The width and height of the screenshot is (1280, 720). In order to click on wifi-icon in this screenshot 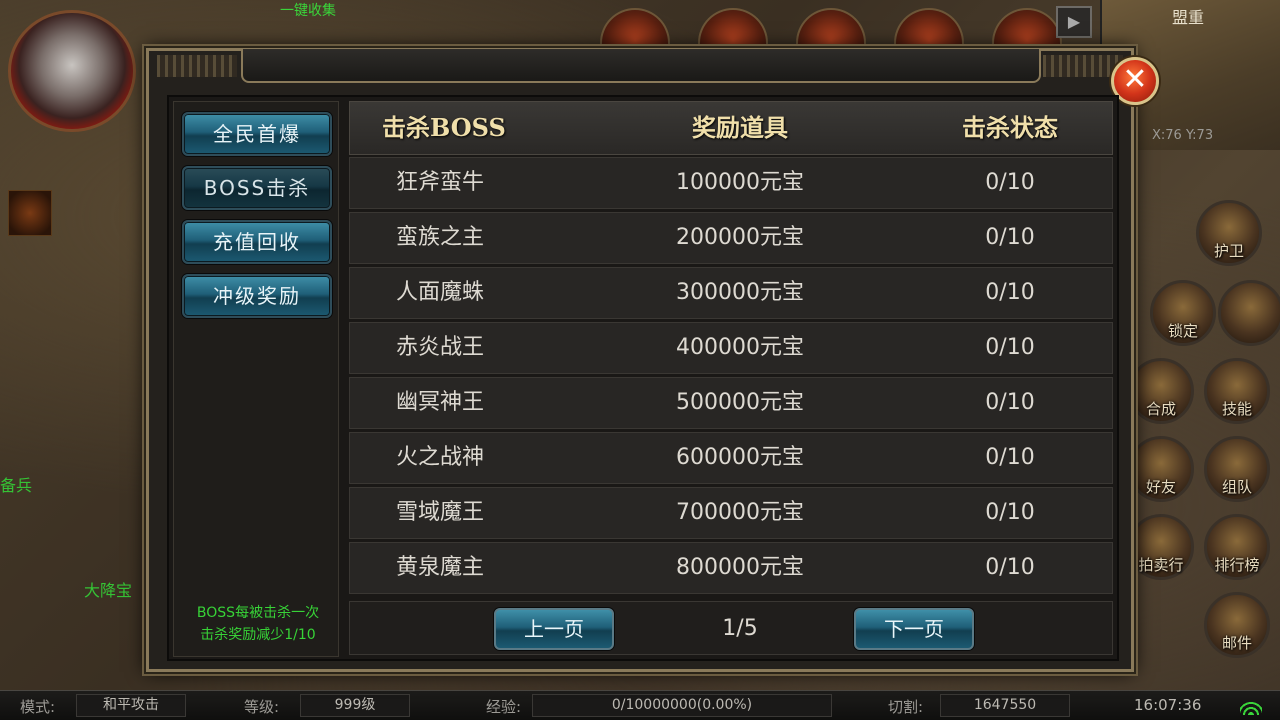, I will do `click(1251, 706)`.